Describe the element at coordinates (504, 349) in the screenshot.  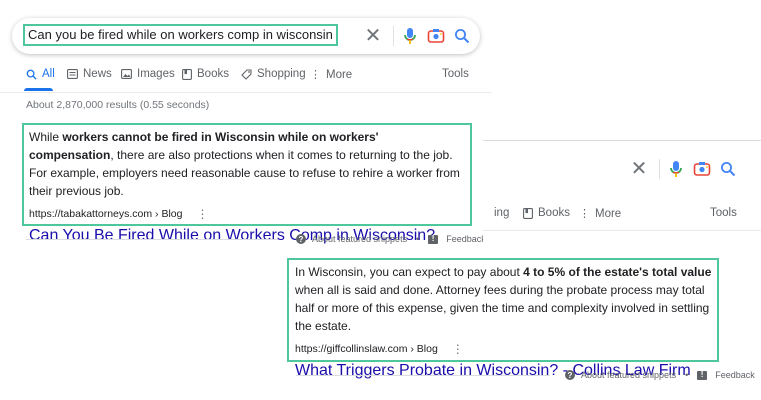
I see `snippet-citation: https://giffcollinslaw.com › Blog ⋮` at that location.